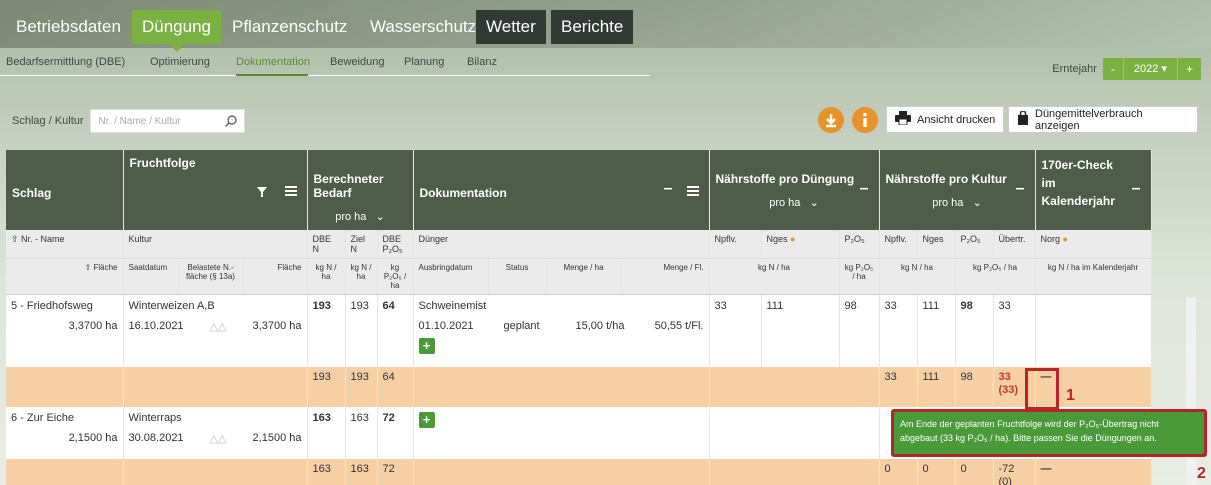 The width and height of the screenshot is (1211, 485). What do you see at coordinates (946, 179) in the screenshot?
I see `header-naehr-kultur-label: Nährstoffe pro Kultur` at bounding box center [946, 179].